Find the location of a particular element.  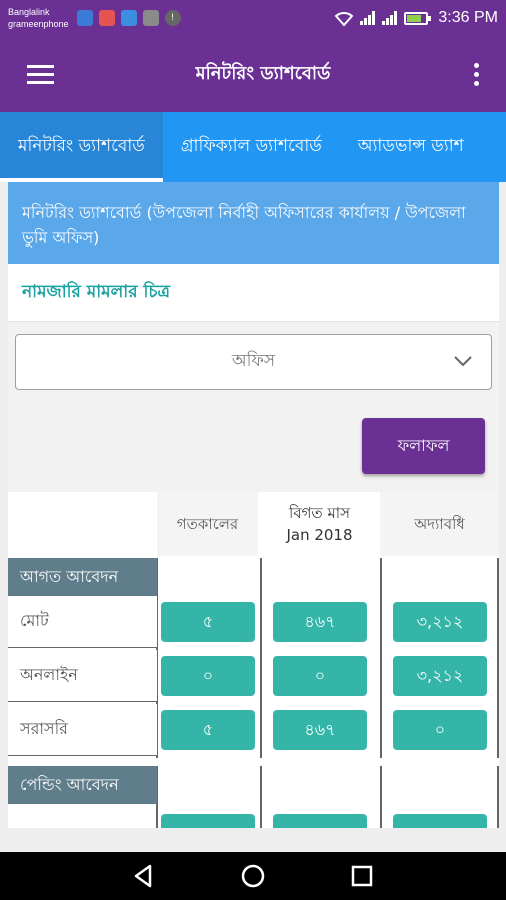

clock: 3:36 PM is located at coordinates (468, 17).